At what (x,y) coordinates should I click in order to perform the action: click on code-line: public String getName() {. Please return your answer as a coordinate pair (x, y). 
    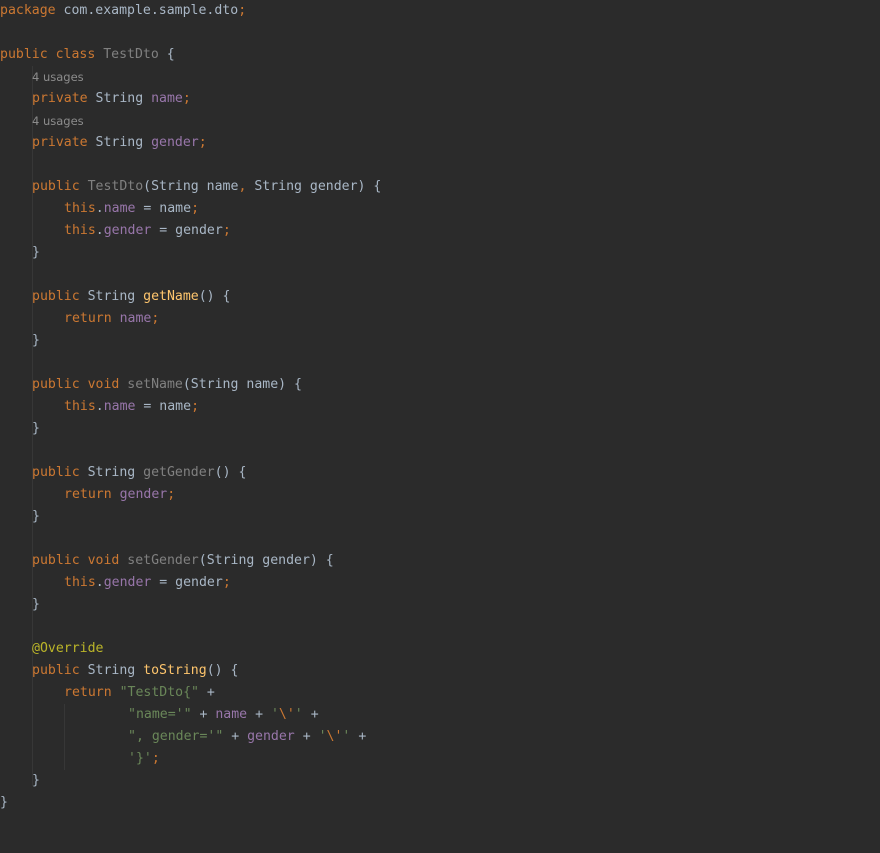
    Looking at the image, I should click on (131, 297).